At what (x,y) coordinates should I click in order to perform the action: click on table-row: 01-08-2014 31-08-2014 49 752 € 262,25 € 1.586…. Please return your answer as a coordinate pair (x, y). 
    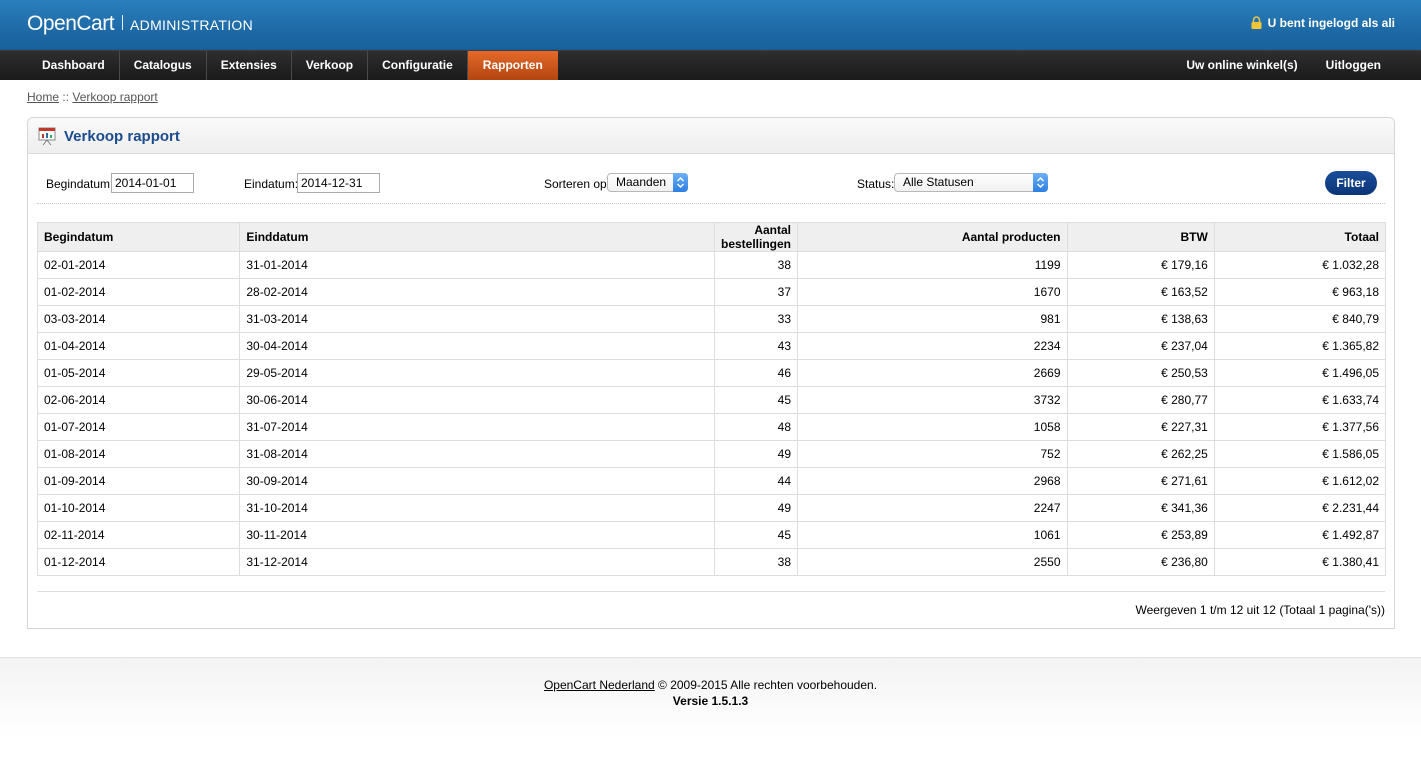
    Looking at the image, I should click on (711, 454).